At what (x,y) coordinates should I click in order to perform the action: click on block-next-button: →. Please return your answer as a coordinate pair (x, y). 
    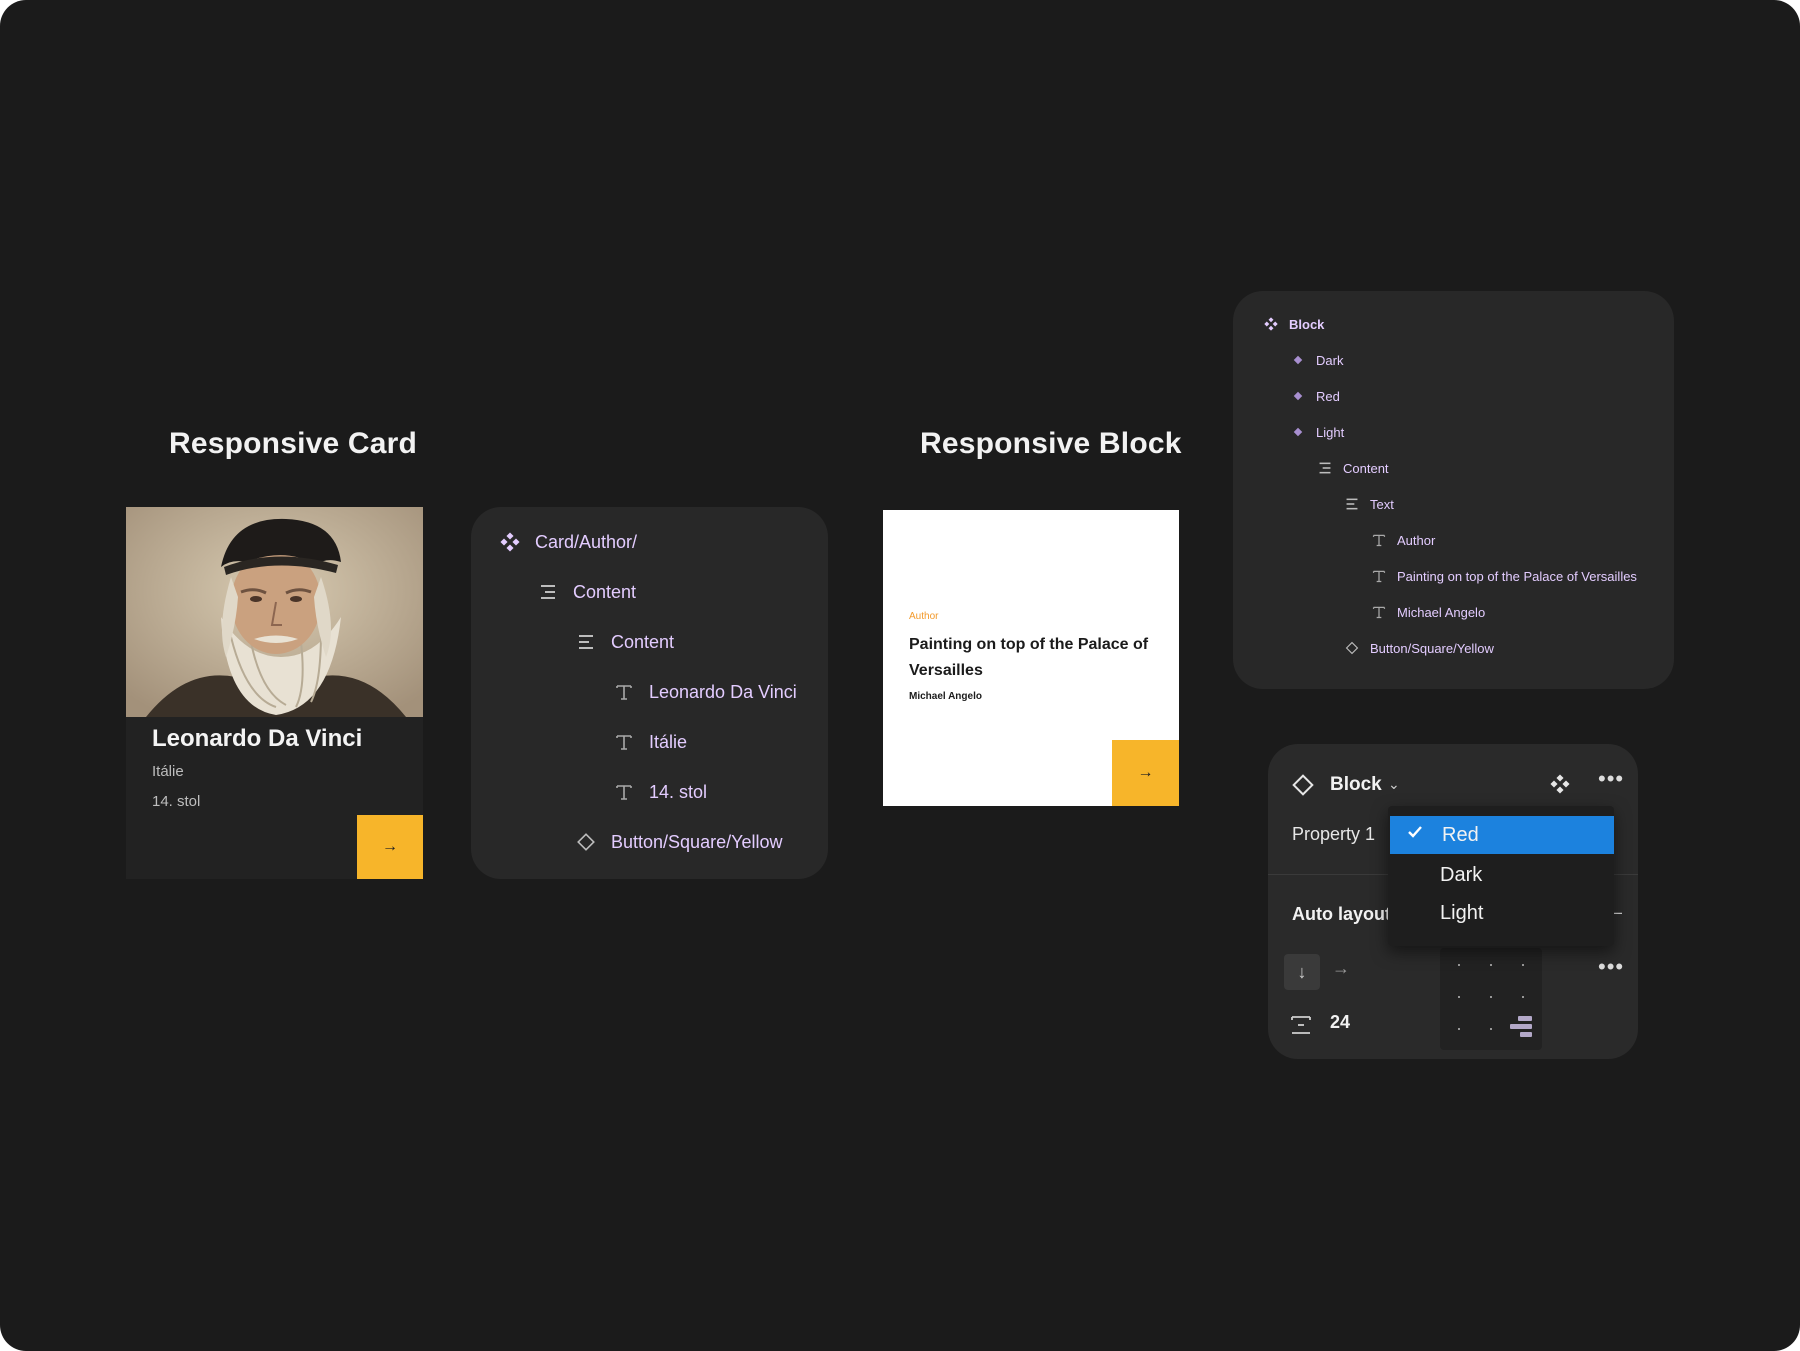
    Looking at the image, I should click on (1145, 773).